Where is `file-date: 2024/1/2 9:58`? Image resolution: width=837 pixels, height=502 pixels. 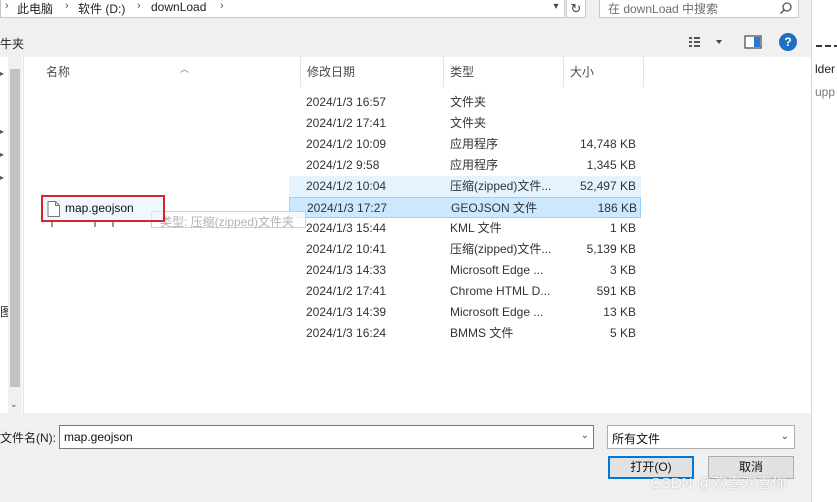
file-date: 2024/1/2 9:58 is located at coordinates (343, 165).